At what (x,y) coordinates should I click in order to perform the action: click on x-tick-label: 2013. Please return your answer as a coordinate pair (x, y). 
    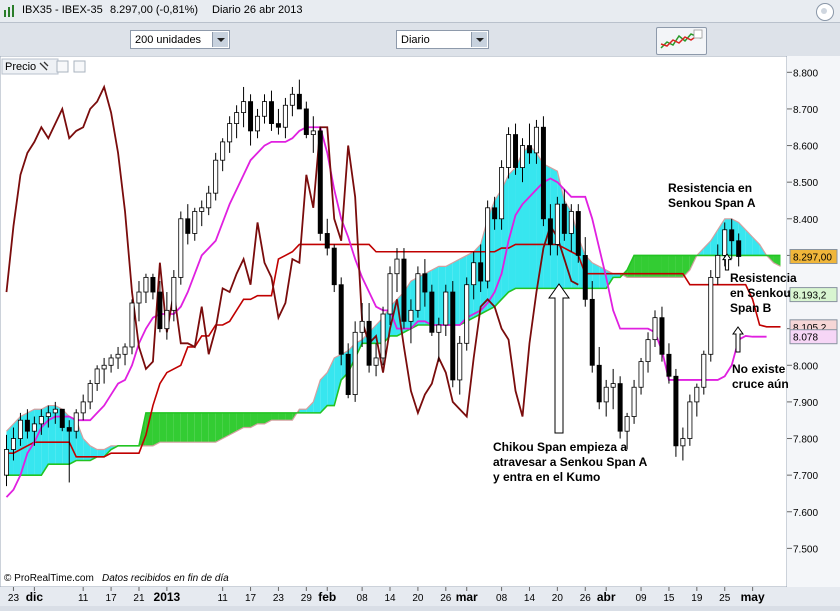
    Looking at the image, I should click on (167, 597).